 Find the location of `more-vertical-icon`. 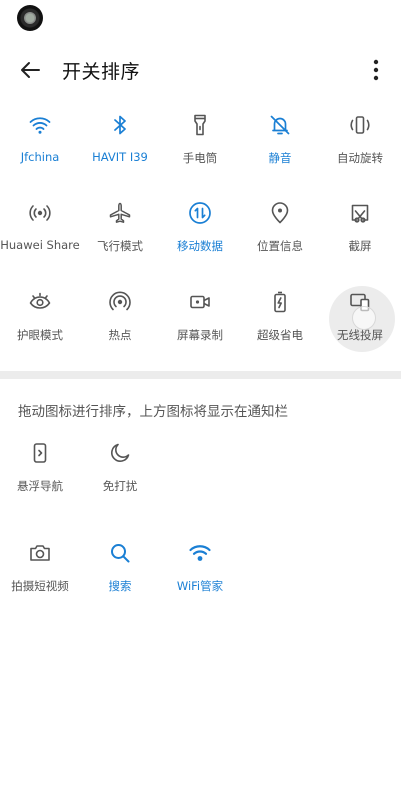

more-vertical-icon is located at coordinates (376, 70).